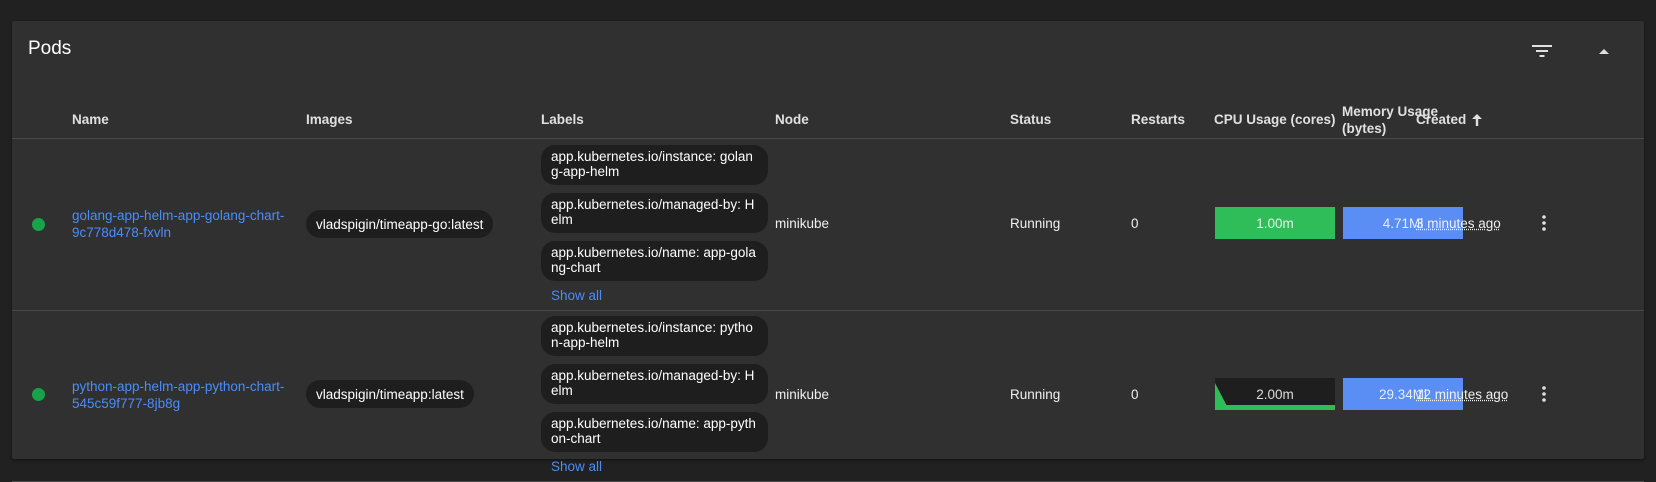 The width and height of the screenshot is (1656, 482). What do you see at coordinates (1477, 119) in the screenshot?
I see `arrow-up-icon` at bounding box center [1477, 119].